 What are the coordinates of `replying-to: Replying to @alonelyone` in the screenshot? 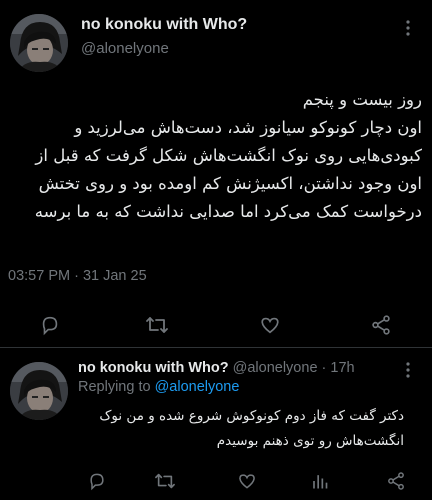 It's located at (158, 387).